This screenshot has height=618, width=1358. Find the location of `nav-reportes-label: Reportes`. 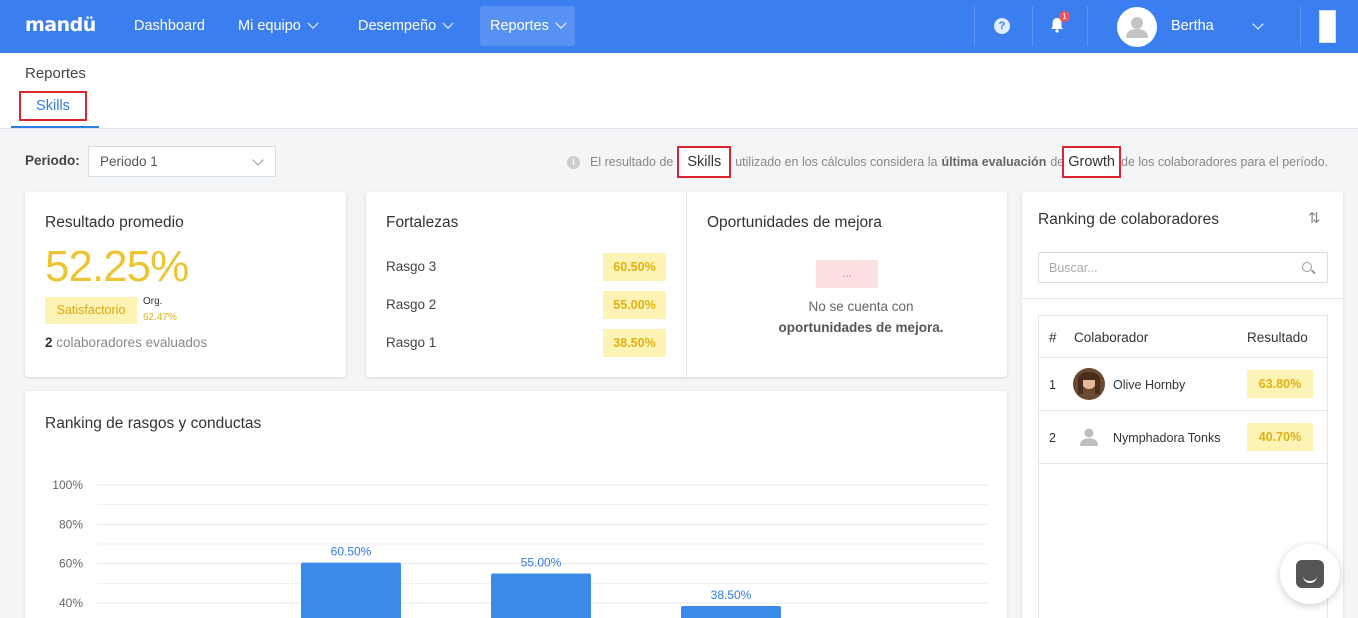

nav-reportes-label: Reportes is located at coordinates (519, 26).